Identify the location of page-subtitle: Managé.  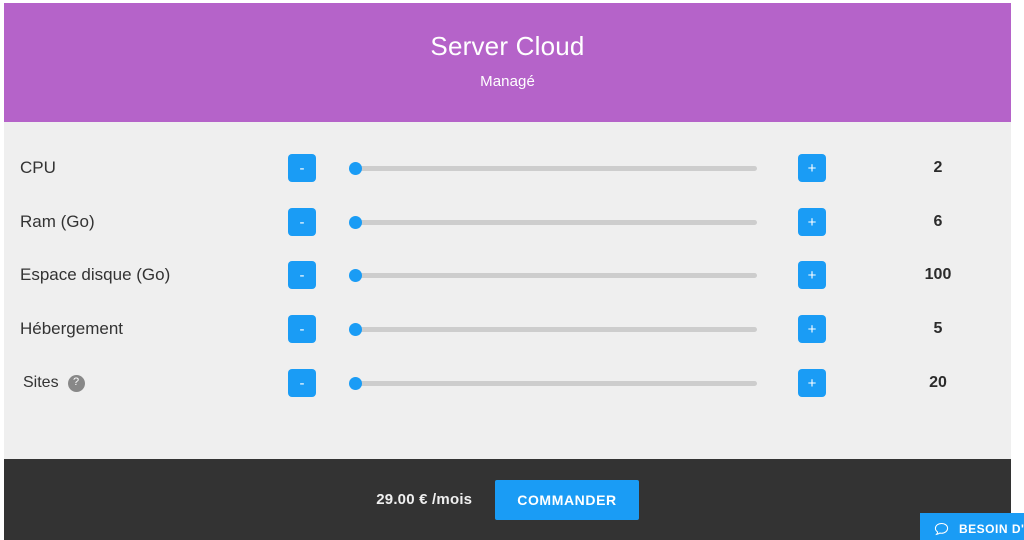
(507, 82).